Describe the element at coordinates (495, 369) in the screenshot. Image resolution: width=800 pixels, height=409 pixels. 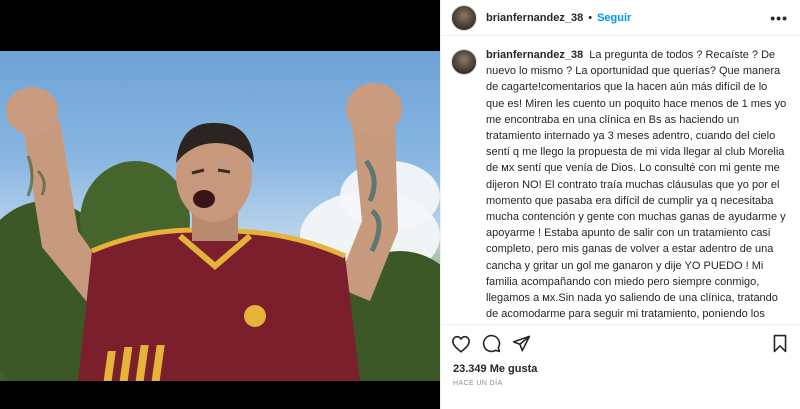
I see `likes-count: 23.349 Me gusta` at that location.